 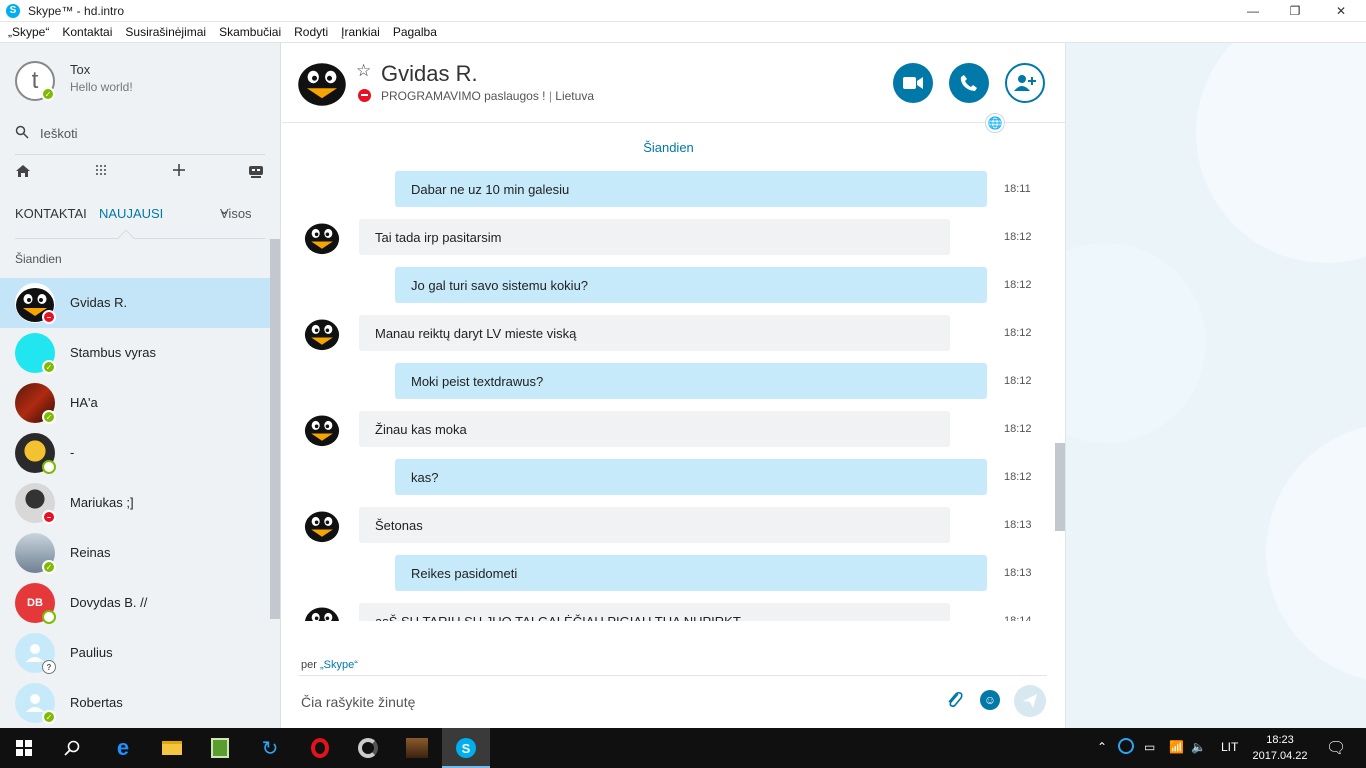 What do you see at coordinates (969, 83) in the screenshot?
I see `voice-call-button` at bounding box center [969, 83].